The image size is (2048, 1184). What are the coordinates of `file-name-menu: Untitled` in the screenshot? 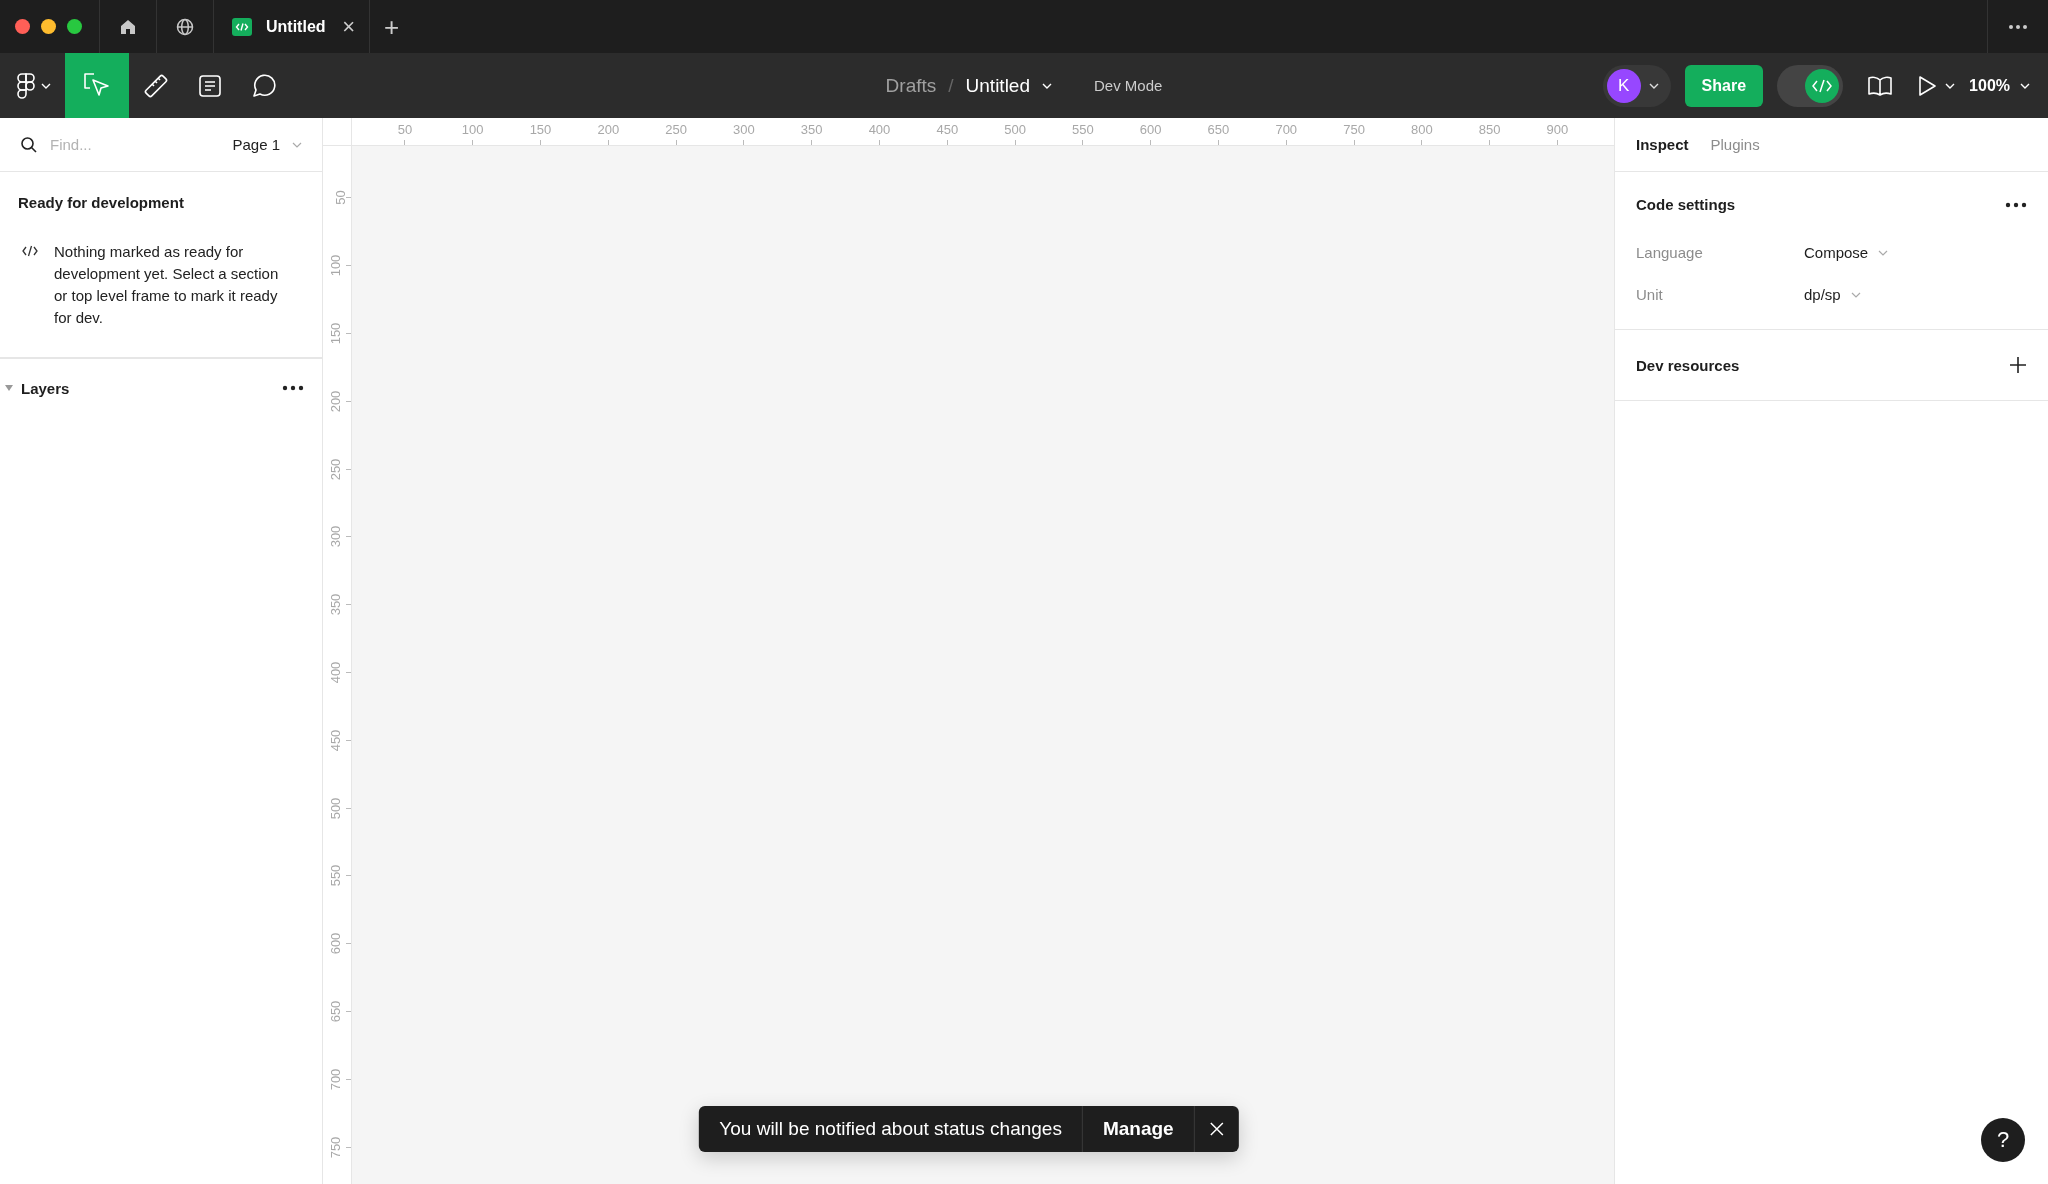 It's located at (997, 85).